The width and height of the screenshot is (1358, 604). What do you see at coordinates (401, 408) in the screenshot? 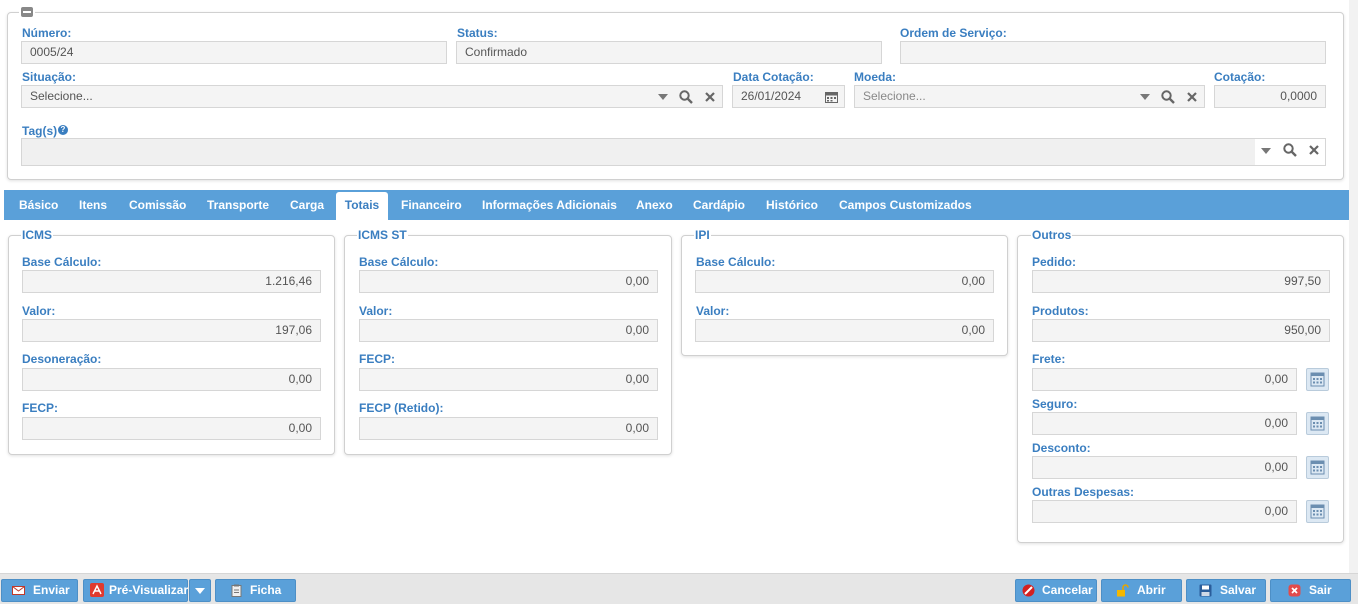
I see `icms-st-fecp-retido-label: FECP (Retido):` at bounding box center [401, 408].